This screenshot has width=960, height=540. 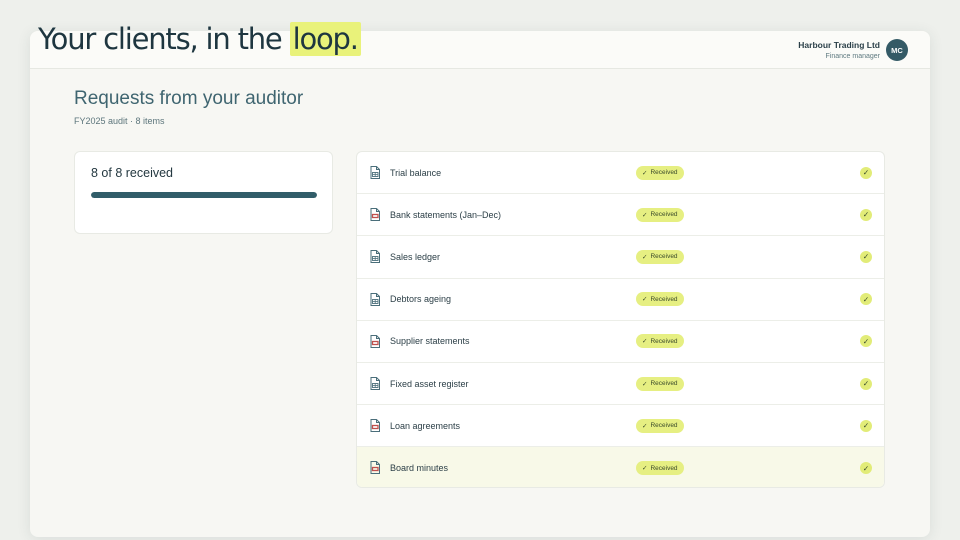 What do you see at coordinates (415, 256) in the screenshot?
I see `request-label: Sales ledger` at bounding box center [415, 256].